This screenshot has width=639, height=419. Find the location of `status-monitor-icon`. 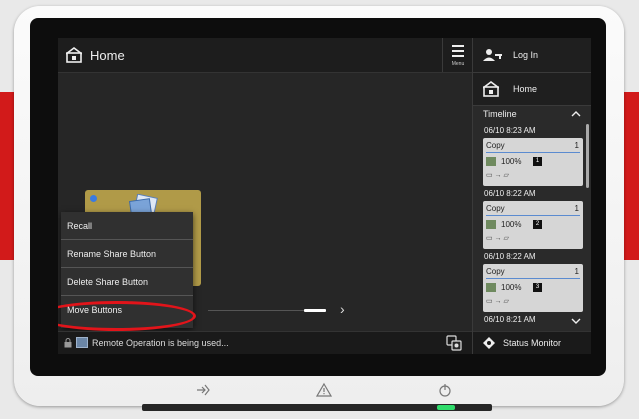

status-monitor-icon is located at coordinates (489, 343).